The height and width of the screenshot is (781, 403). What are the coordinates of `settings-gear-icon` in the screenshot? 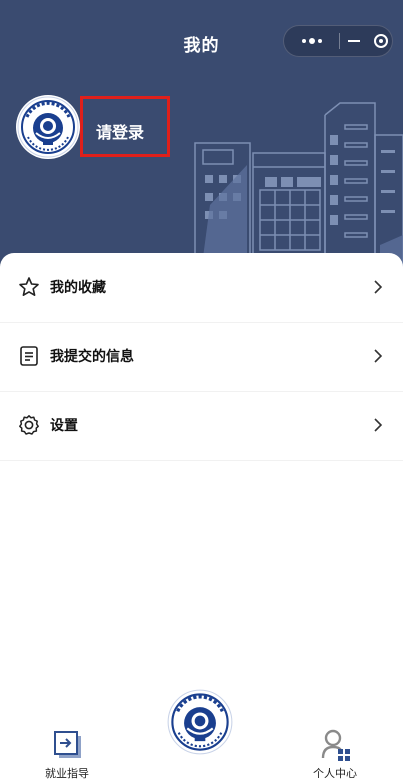 It's located at (29, 425).